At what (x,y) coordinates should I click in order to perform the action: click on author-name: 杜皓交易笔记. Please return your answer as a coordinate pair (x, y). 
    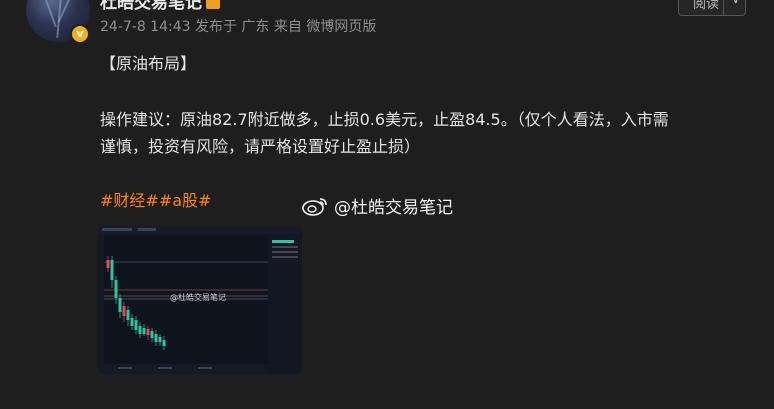
    Looking at the image, I should click on (160, 6).